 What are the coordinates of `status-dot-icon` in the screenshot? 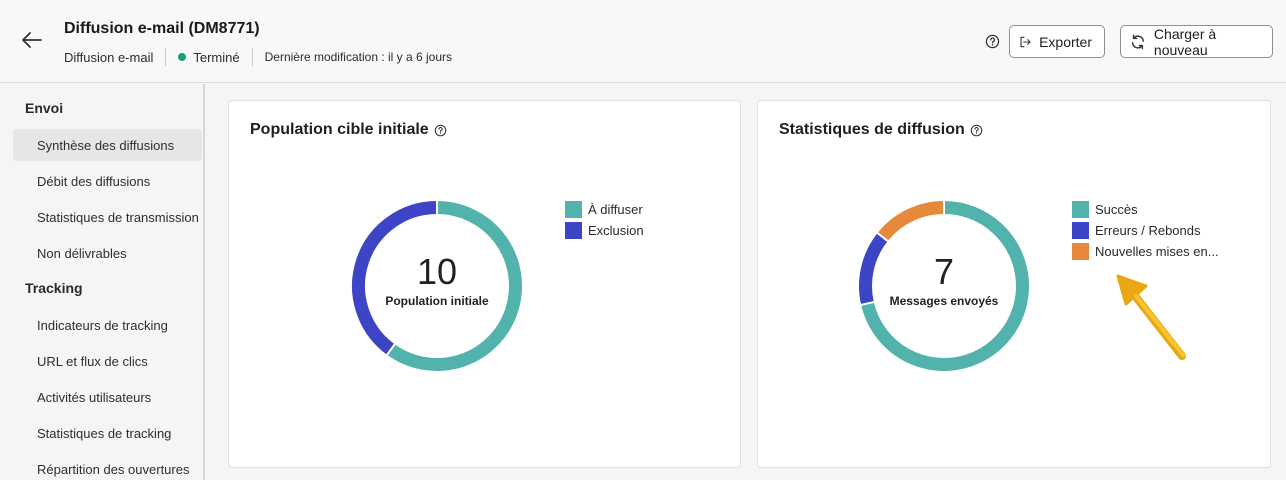 It's located at (182, 57).